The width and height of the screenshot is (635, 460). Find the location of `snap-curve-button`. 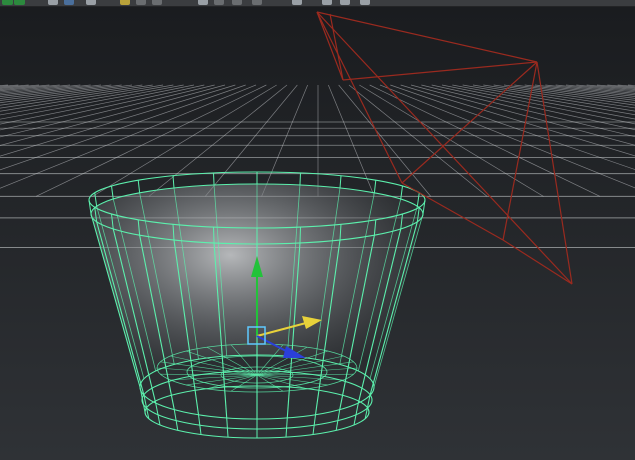

snap-curve-button is located at coordinates (141, 2).